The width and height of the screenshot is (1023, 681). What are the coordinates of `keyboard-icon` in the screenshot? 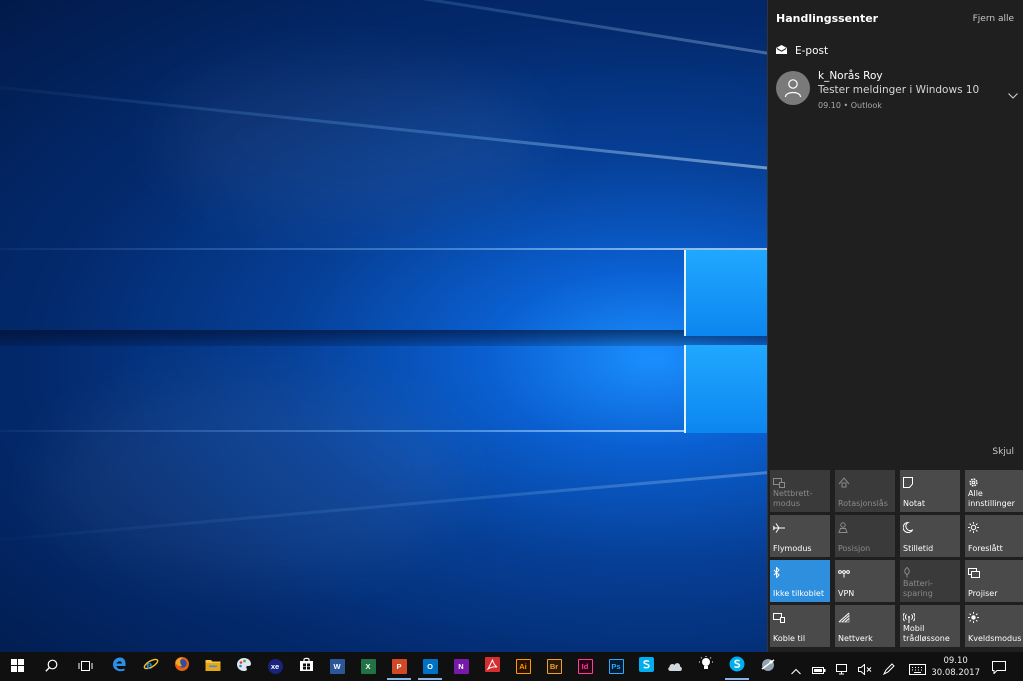 It's located at (917, 669).